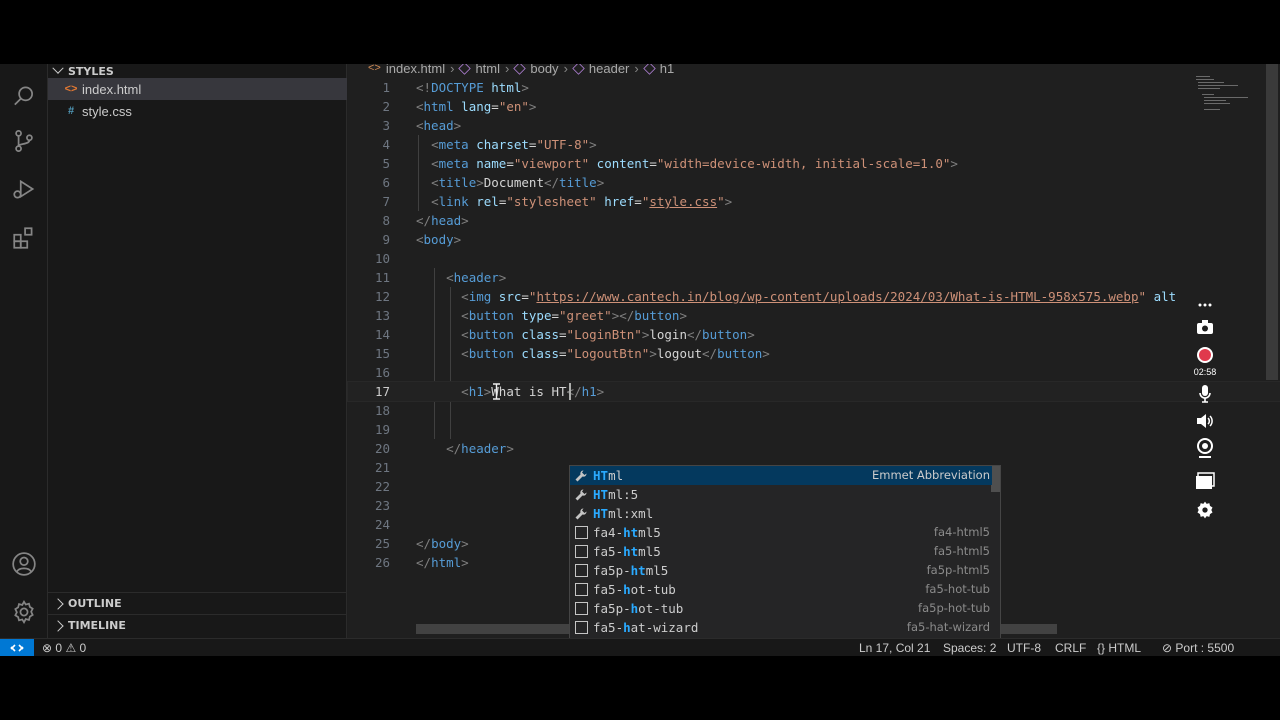 This screenshot has height=720, width=1280. I want to click on suggestion-item: fa4-html5 fa4-html5, so click(781, 532).